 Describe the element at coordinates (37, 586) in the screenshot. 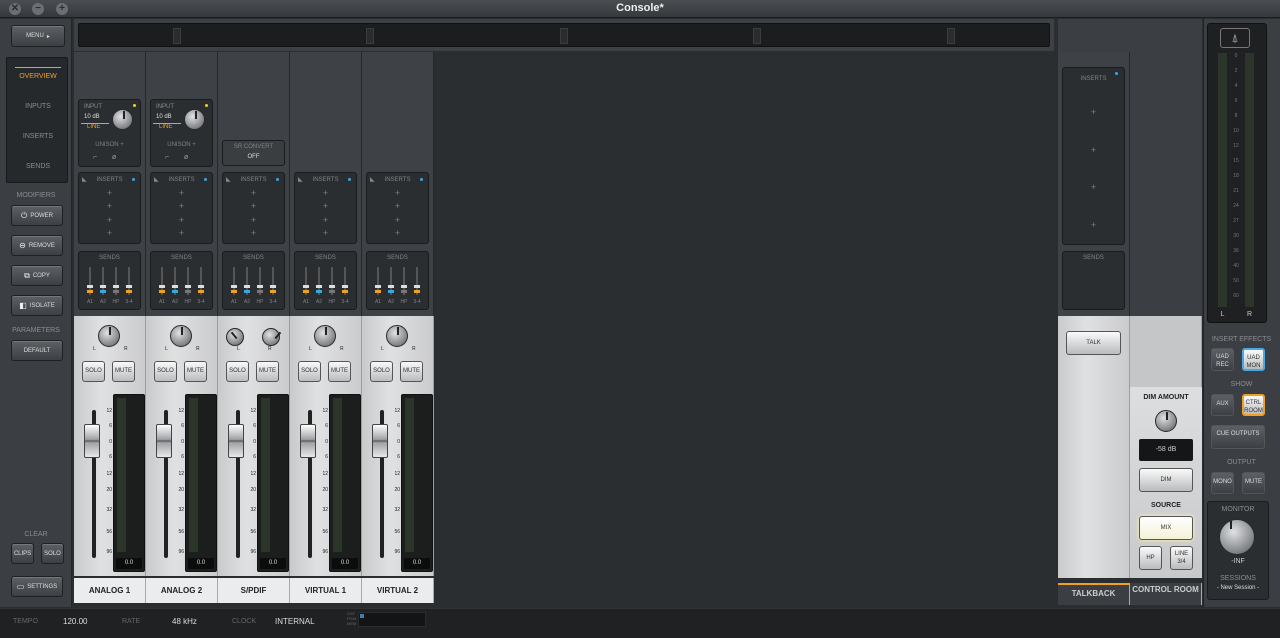

I see `settings-button: ▭ SETTINGS` at that location.